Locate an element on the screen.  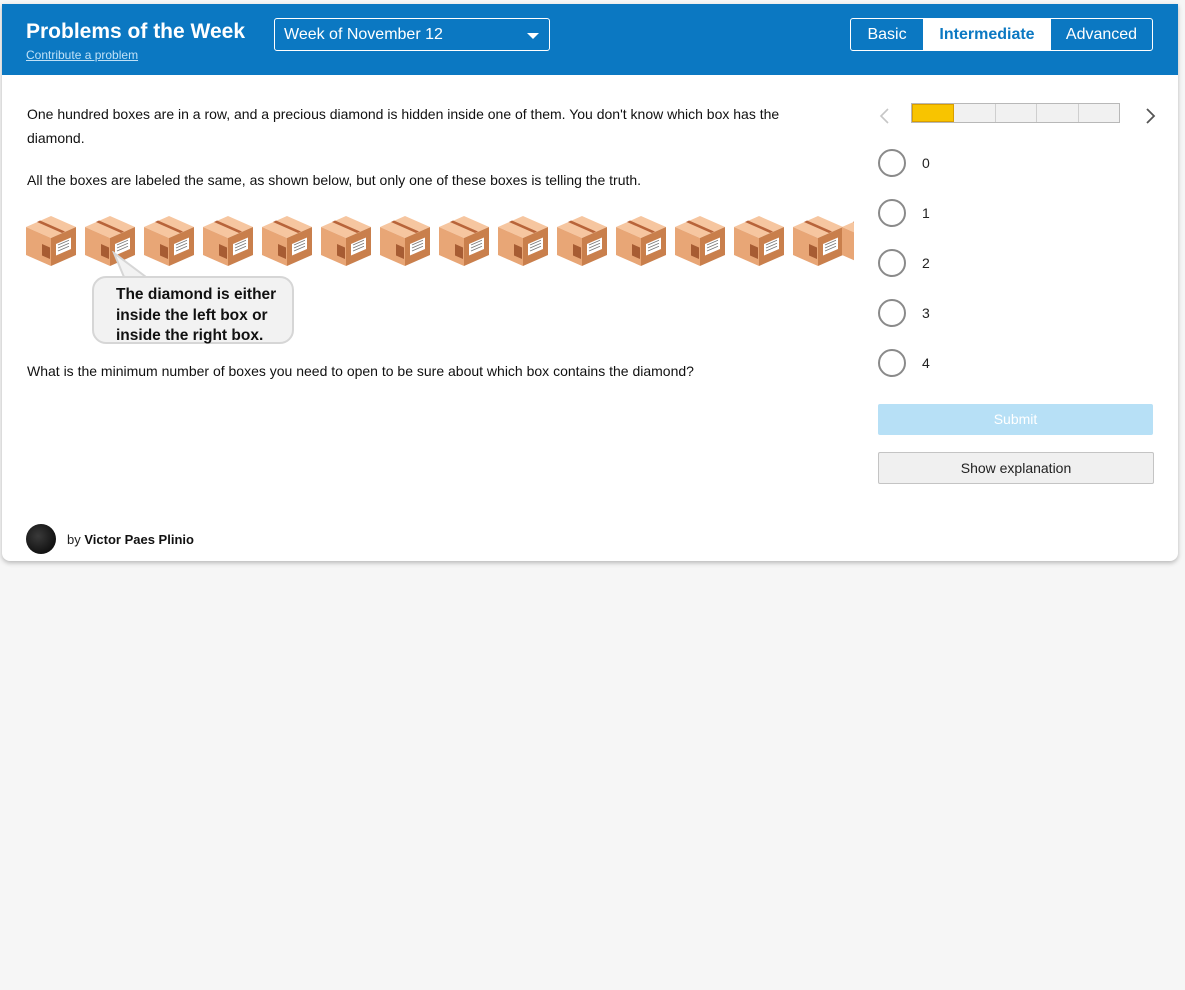
level-intermediate-button: Intermediate is located at coordinates (986, 34).